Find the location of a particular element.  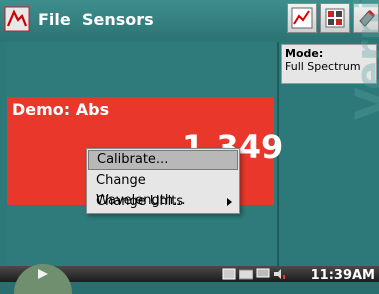

menu-item-label: Change Units is located at coordinates (140, 201).